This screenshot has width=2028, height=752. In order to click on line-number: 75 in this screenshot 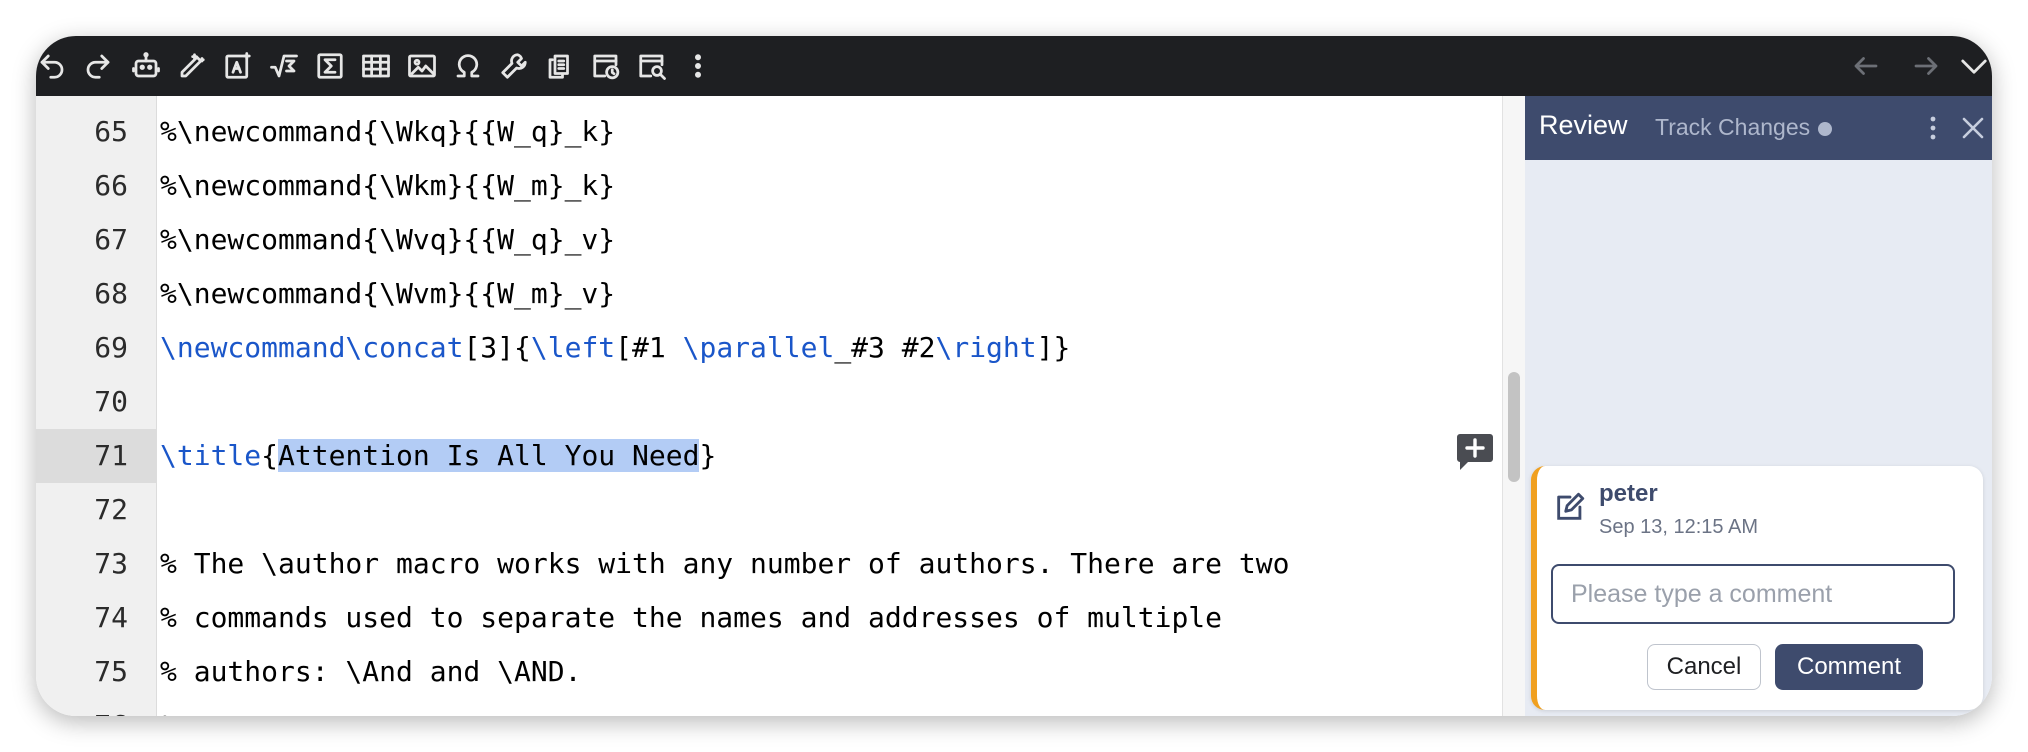, I will do `click(111, 671)`.